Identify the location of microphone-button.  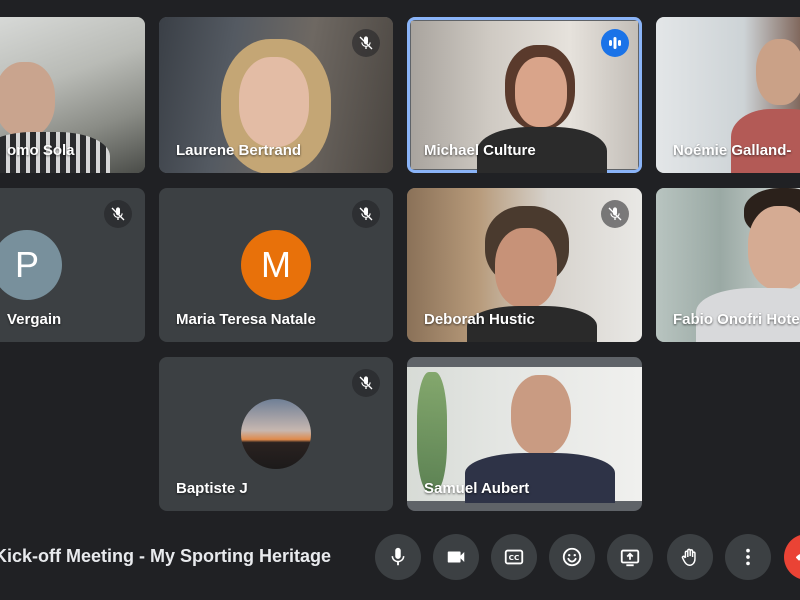
(398, 557).